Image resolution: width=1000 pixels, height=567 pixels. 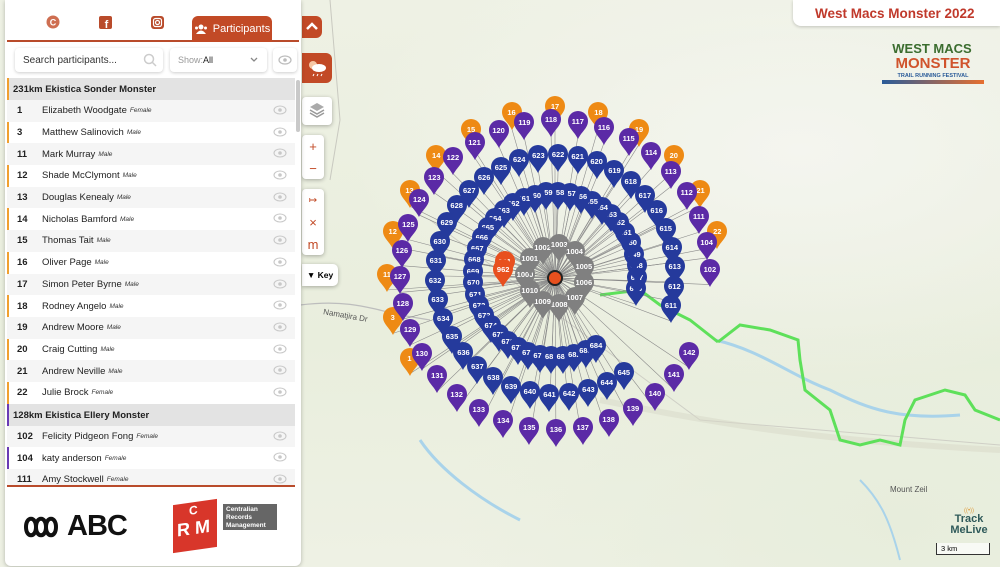 I want to click on participant-row: 17 Simon Peter Byrne Male, so click(x=151, y=284).